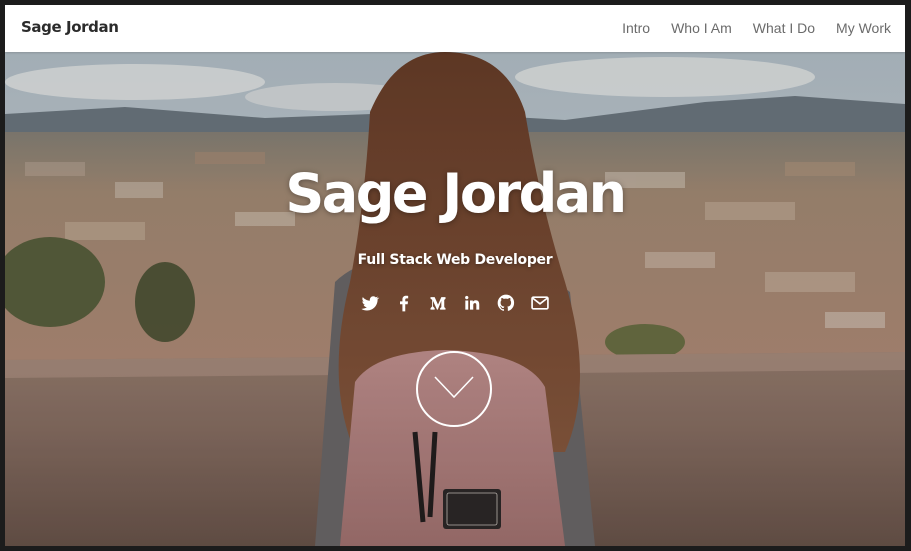 The width and height of the screenshot is (911, 551). I want to click on scroll-down-button, so click(454, 389).